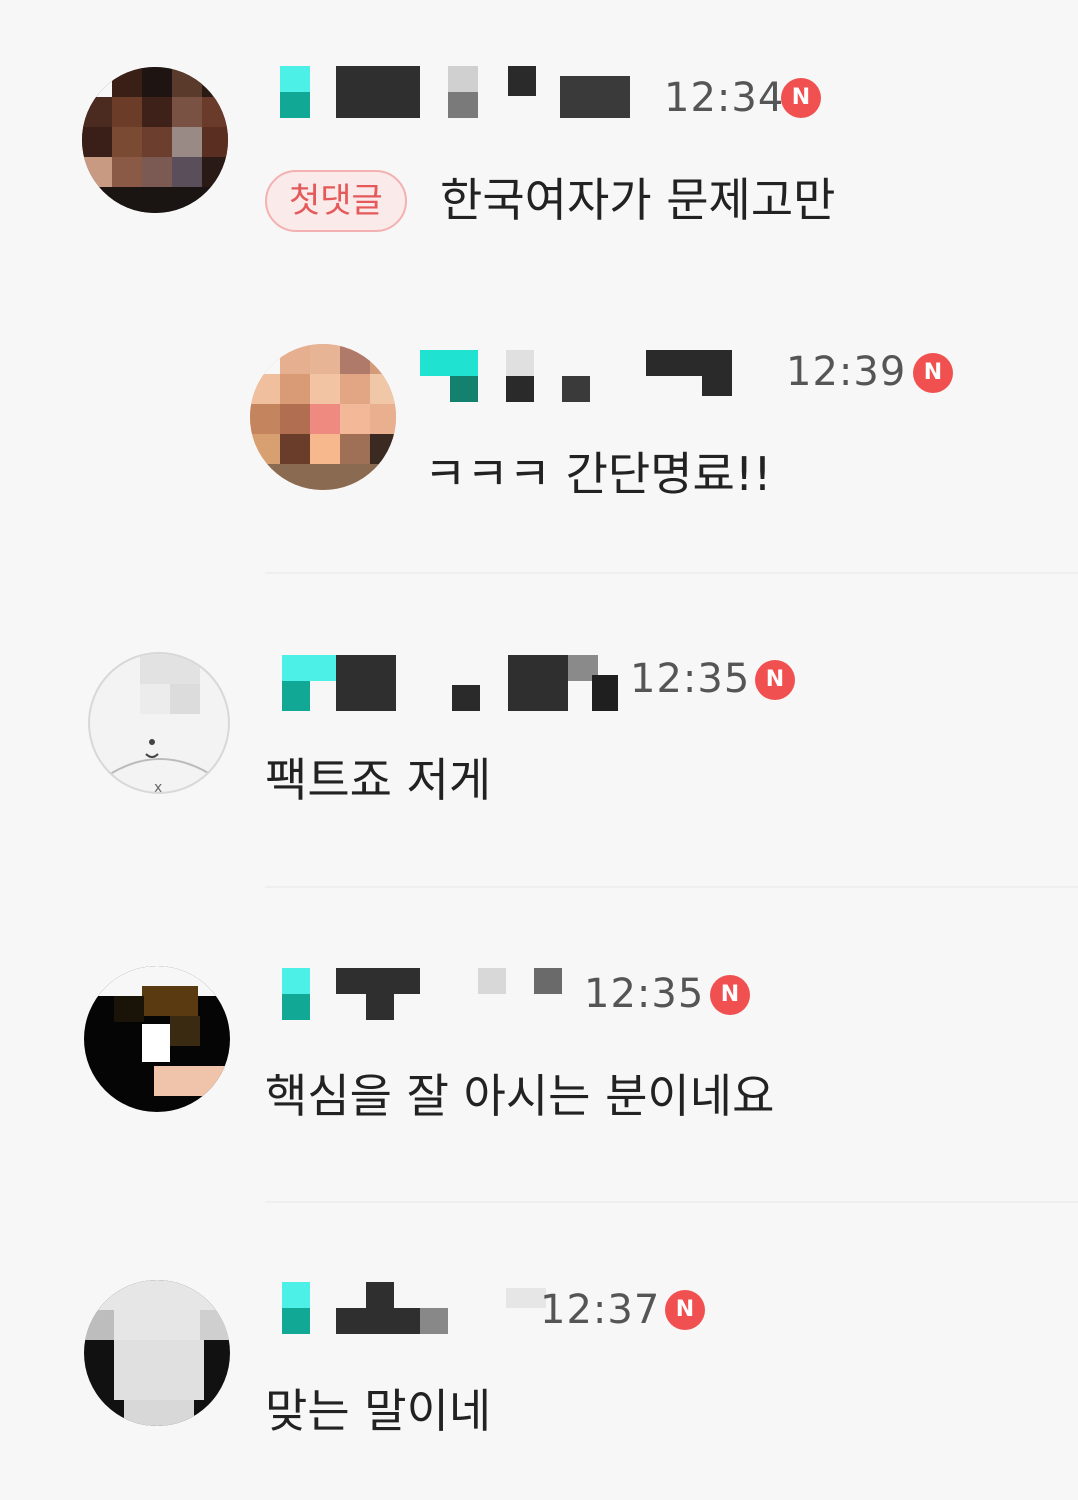 This screenshot has height=1500, width=1078. I want to click on comment-text: 핵심을 잘 아시는 분이네요, so click(520, 1096).